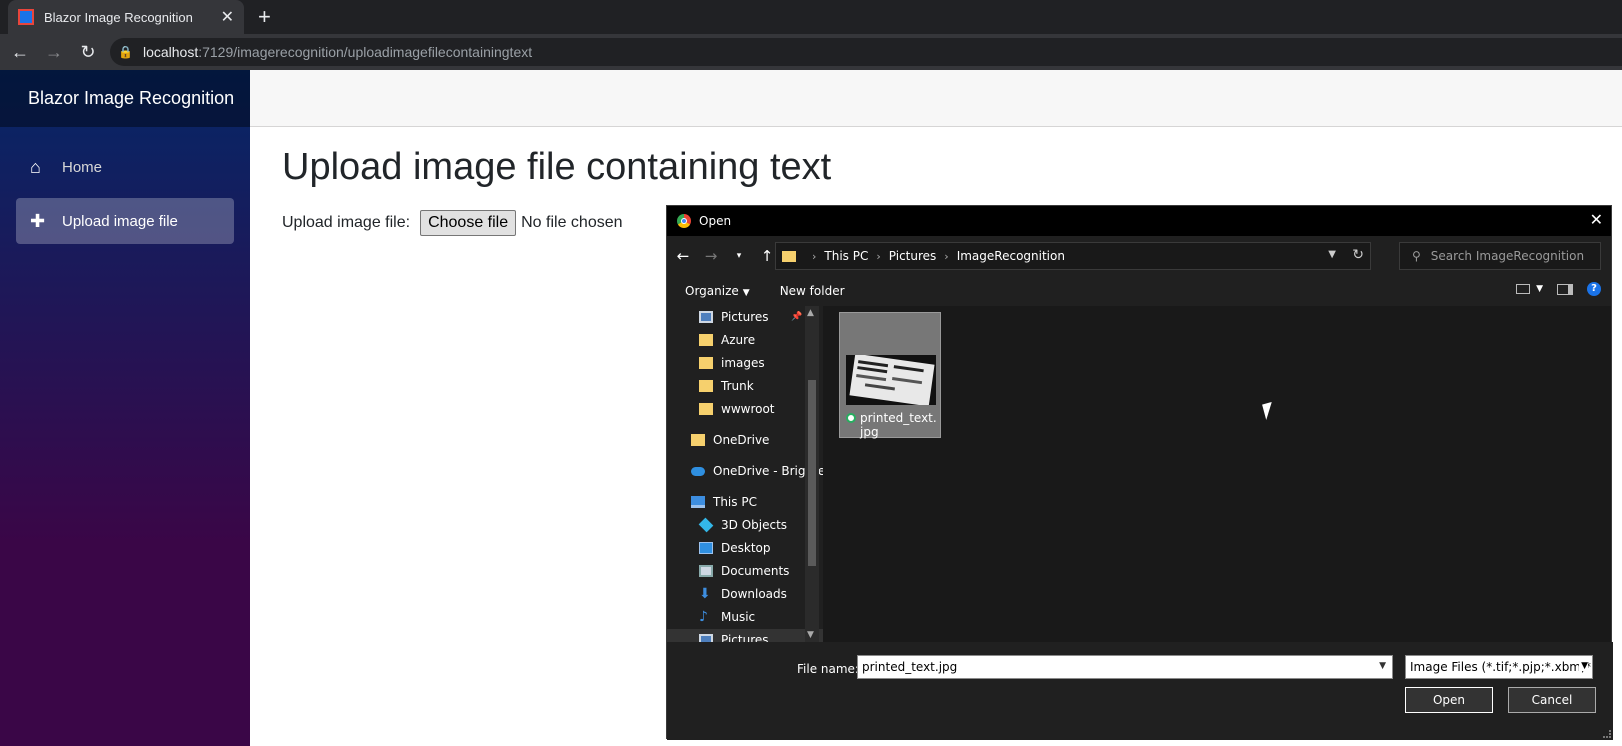 The height and width of the screenshot is (746, 1622). What do you see at coordinates (38, 220) in the screenshot?
I see `plus-icon: ✚` at bounding box center [38, 220].